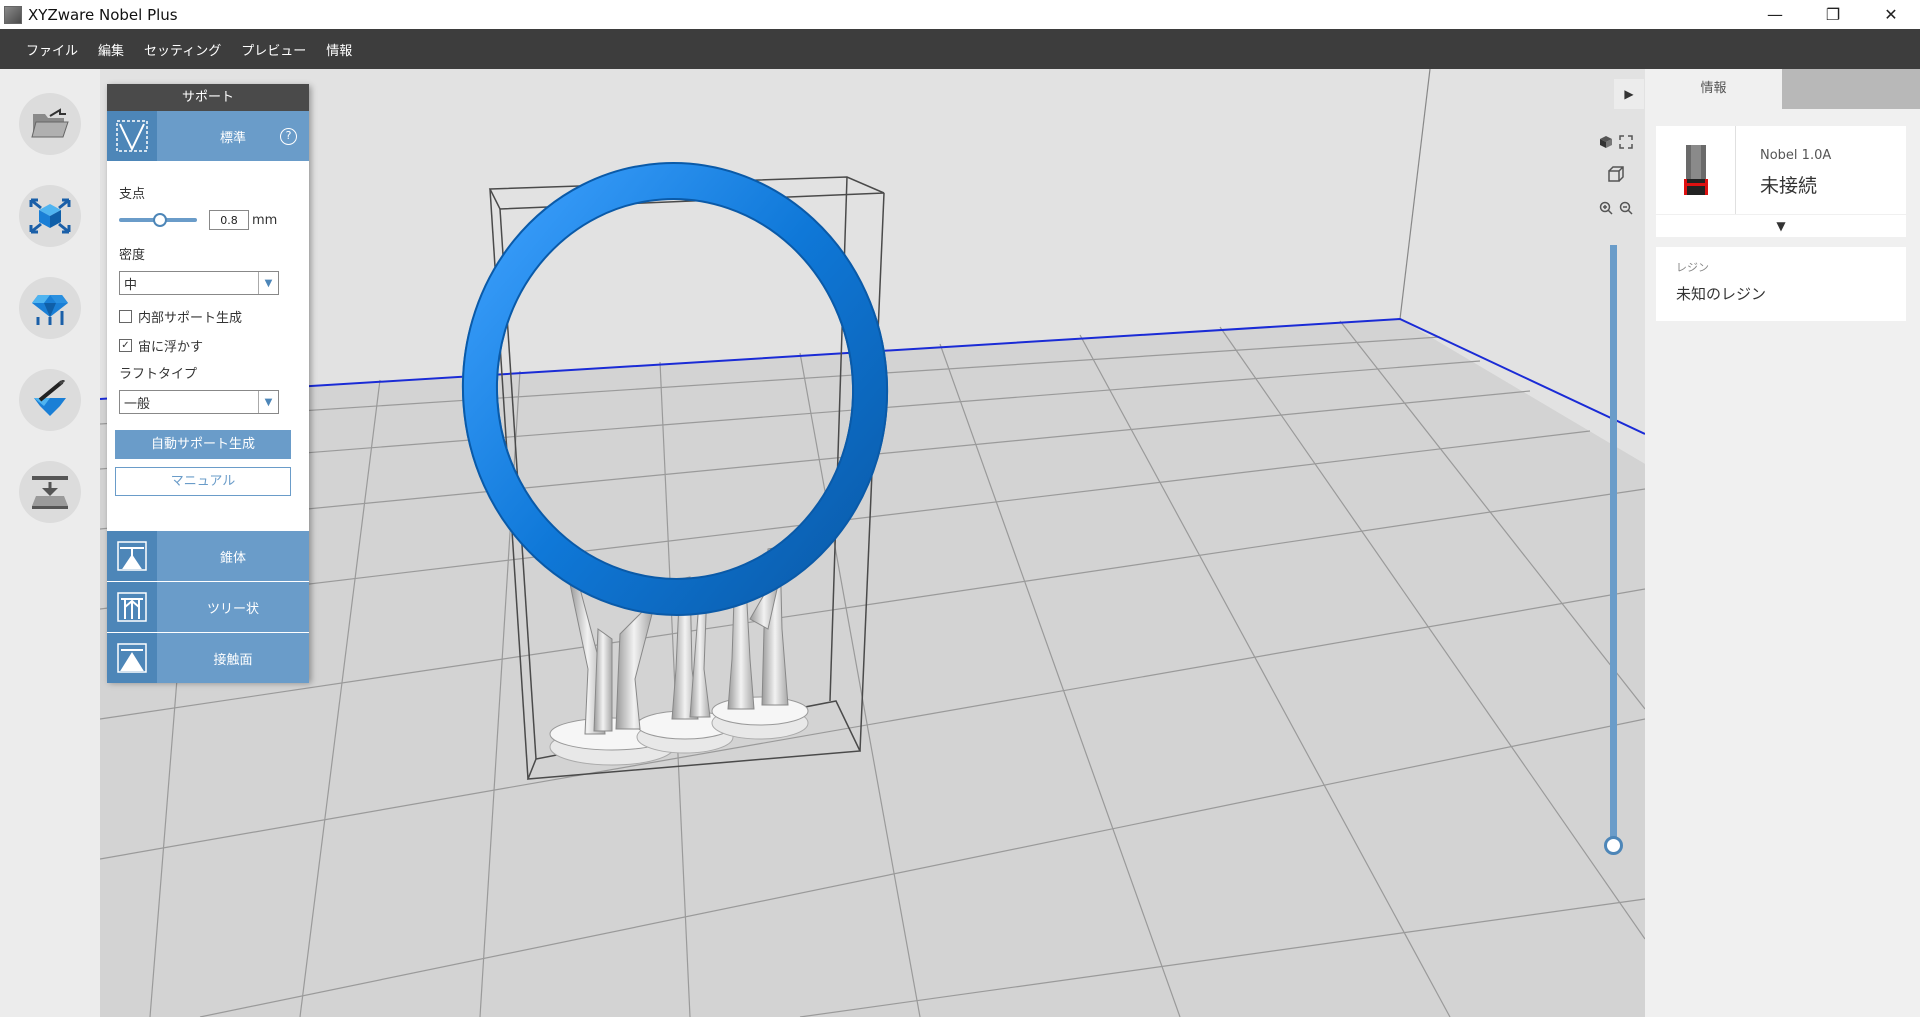 The width and height of the screenshot is (1920, 1017). Describe the element at coordinates (232, 609) in the screenshot. I see `tree-label: ツリー状` at that location.